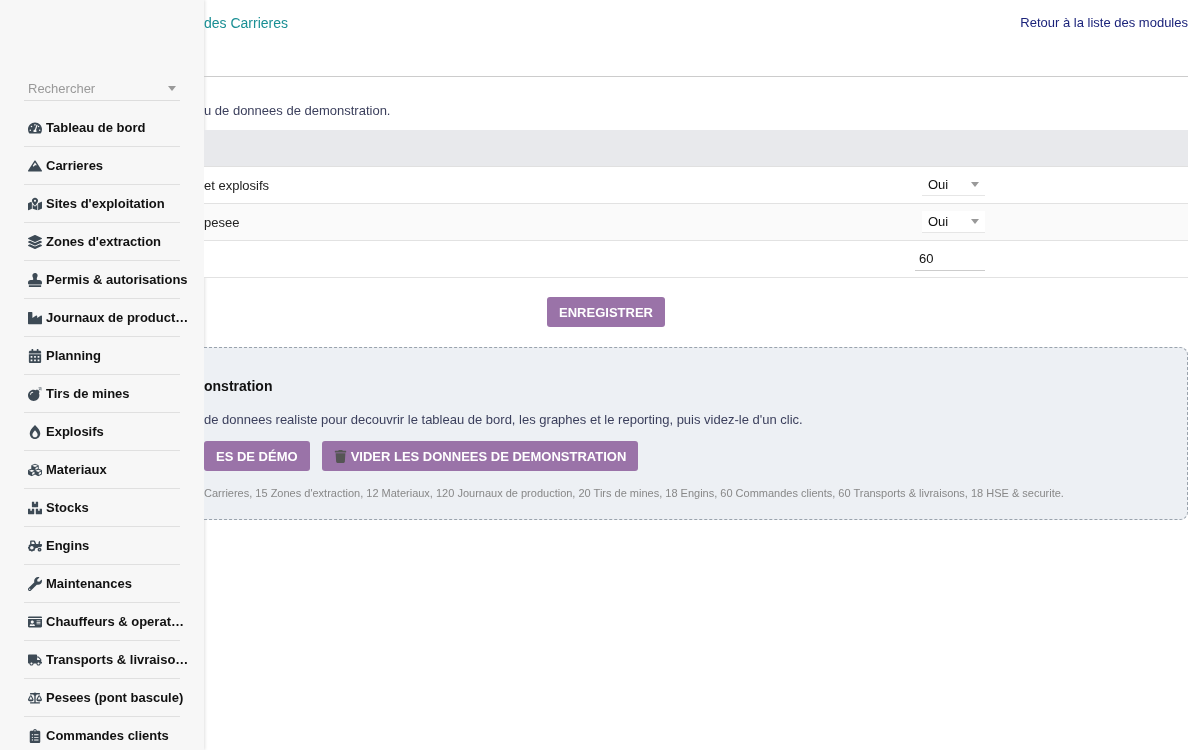 The height and width of the screenshot is (750, 1200). Describe the element at coordinates (76, 469) in the screenshot. I see `sidebar-item-label: Materiaux` at that location.